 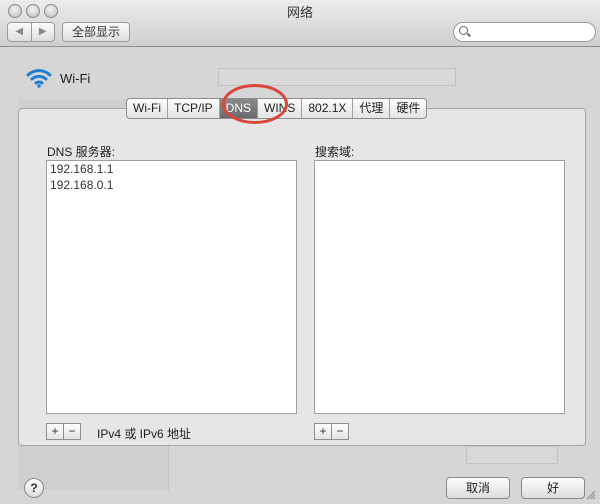 What do you see at coordinates (58, 78) in the screenshot?
I see `service-header: Wi-Fi` at bounding box center [58, 78].